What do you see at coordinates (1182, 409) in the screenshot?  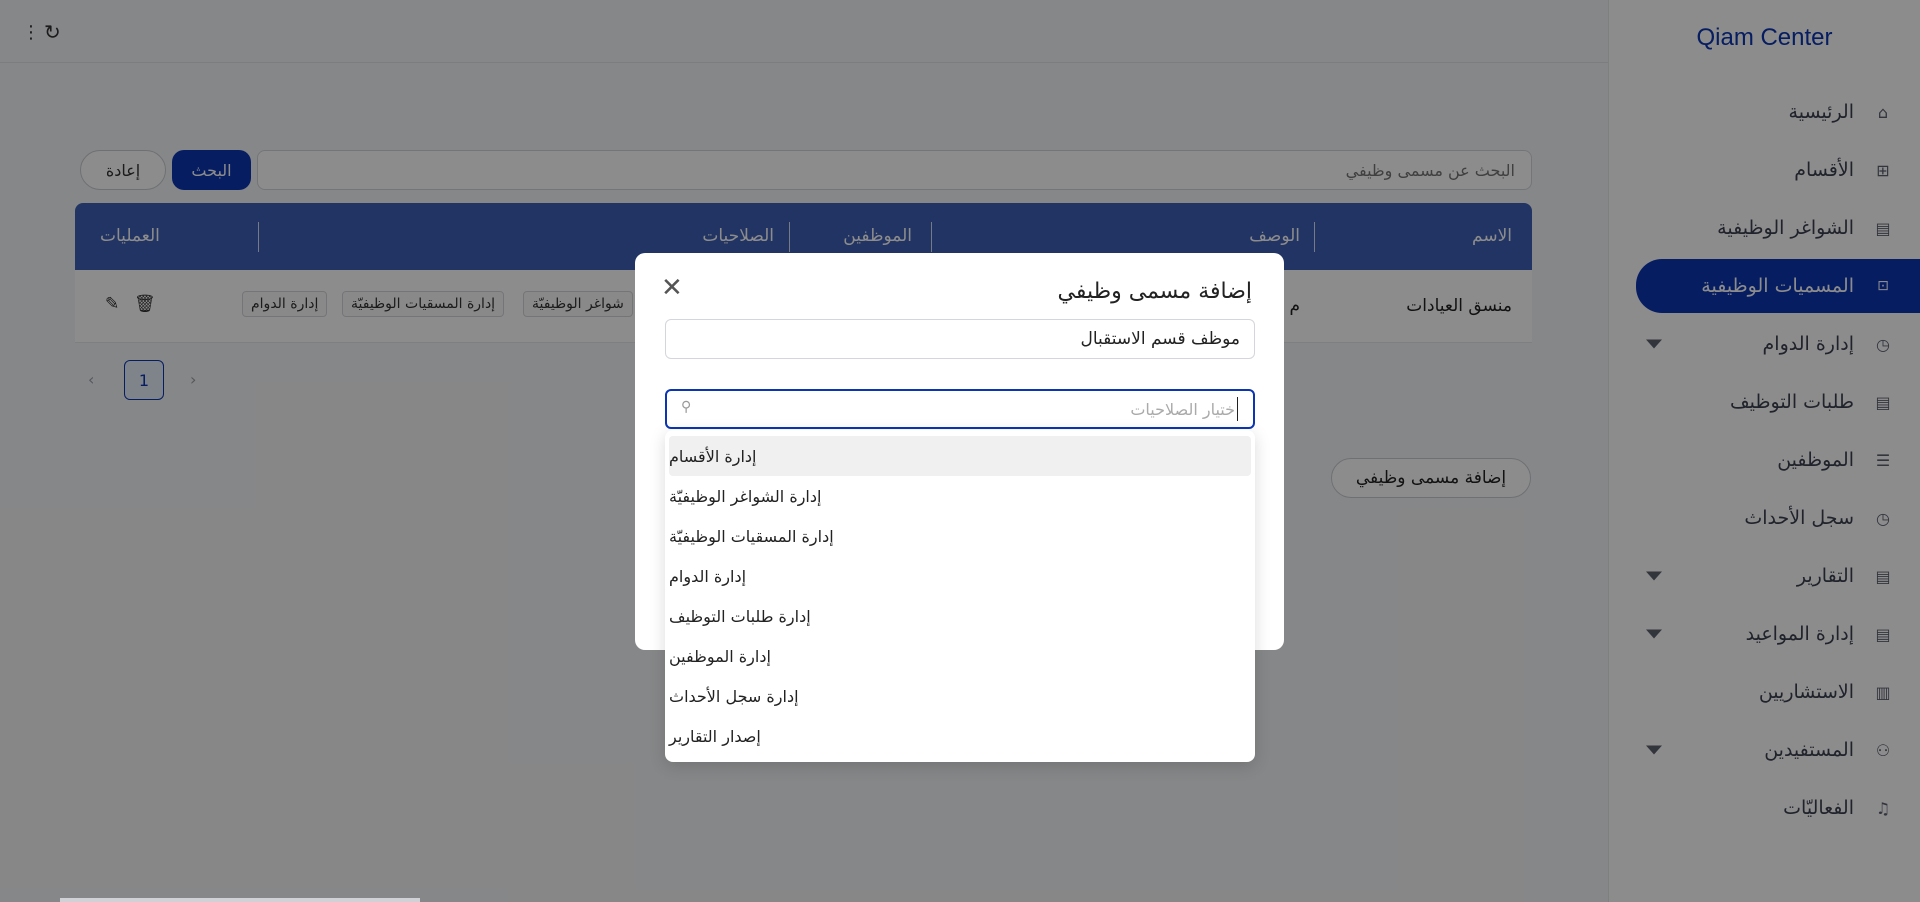 I see `permissions-placeholder: ختيار الصلاحيات` at bounding box center [1182, 409].